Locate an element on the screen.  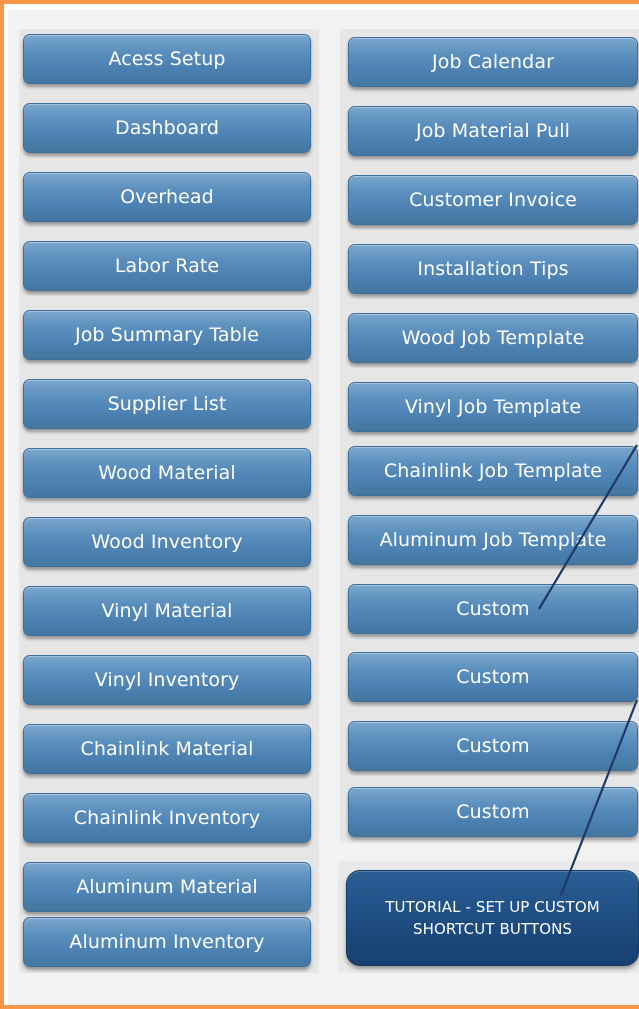
chainlink-material-button: Chainlink Material is located at coordinates (167, 749).